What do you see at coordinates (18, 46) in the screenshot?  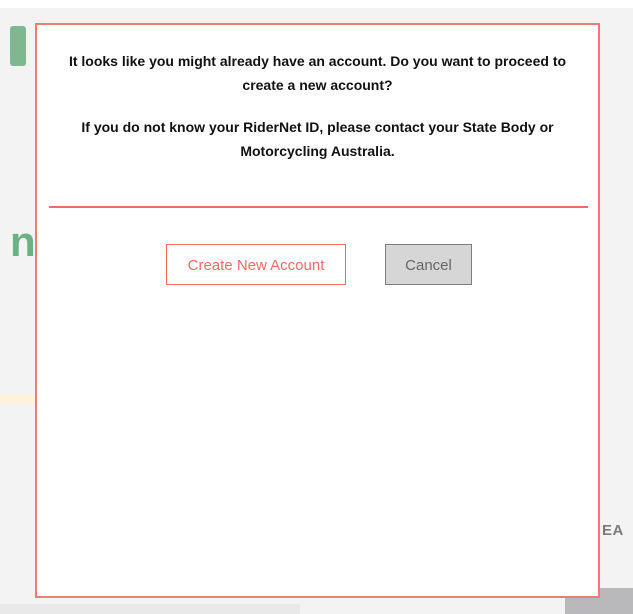 I see `background-green-tab` at bounding box center [18, 46].